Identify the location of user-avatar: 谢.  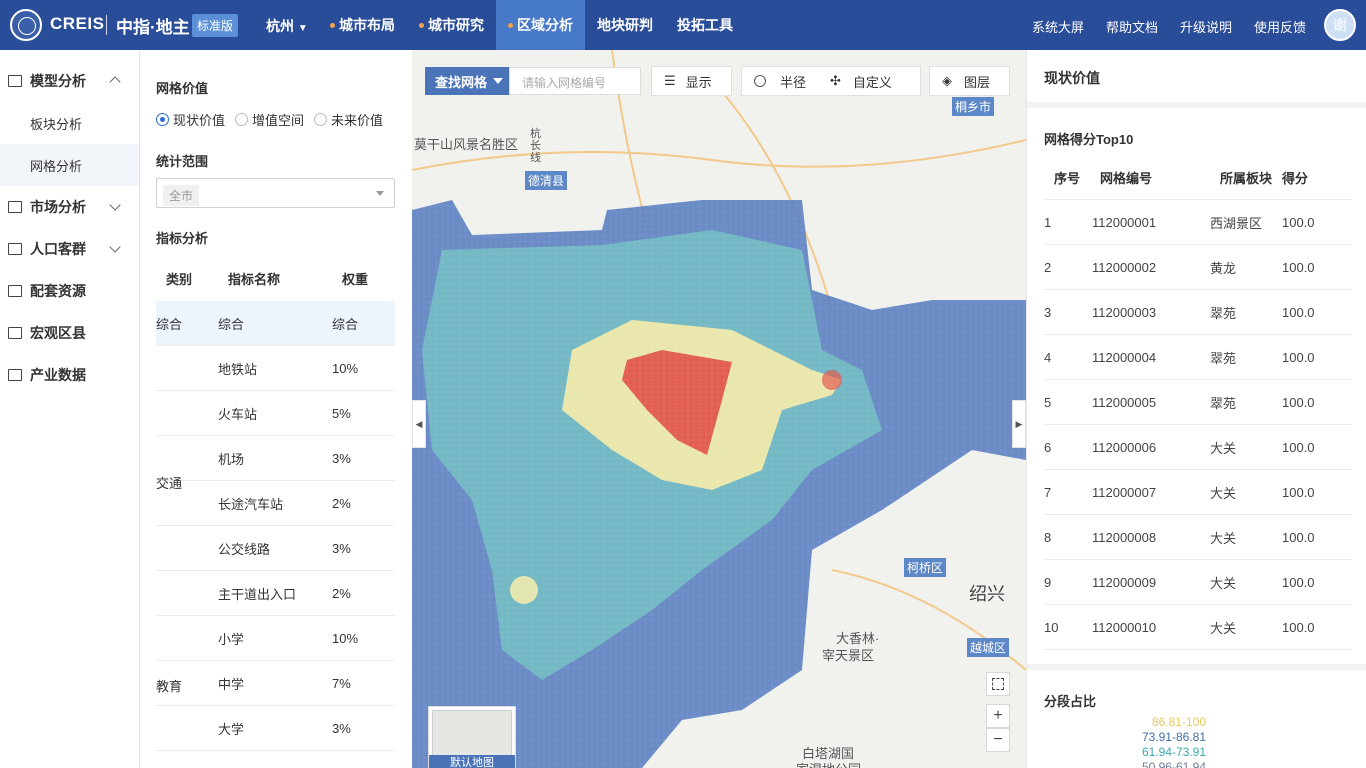
(1340, 25).